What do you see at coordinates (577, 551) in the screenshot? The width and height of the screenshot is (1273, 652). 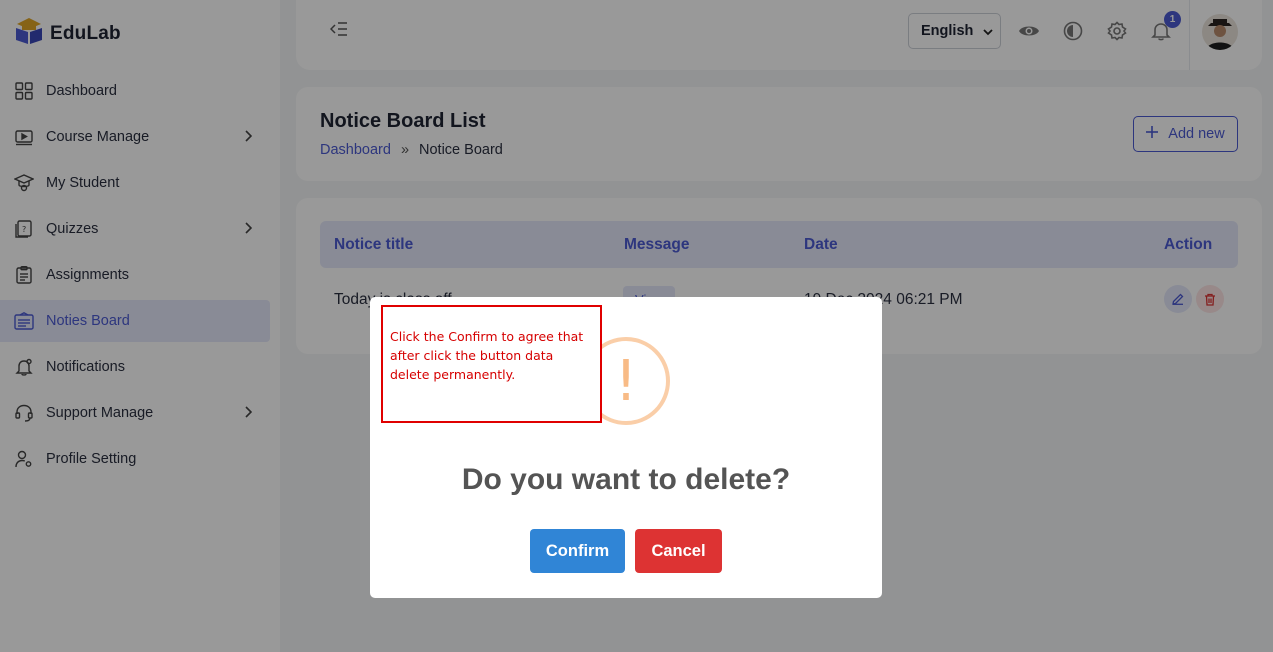 I see `confirm-button: Confirm` at bounding box center [577, 551].